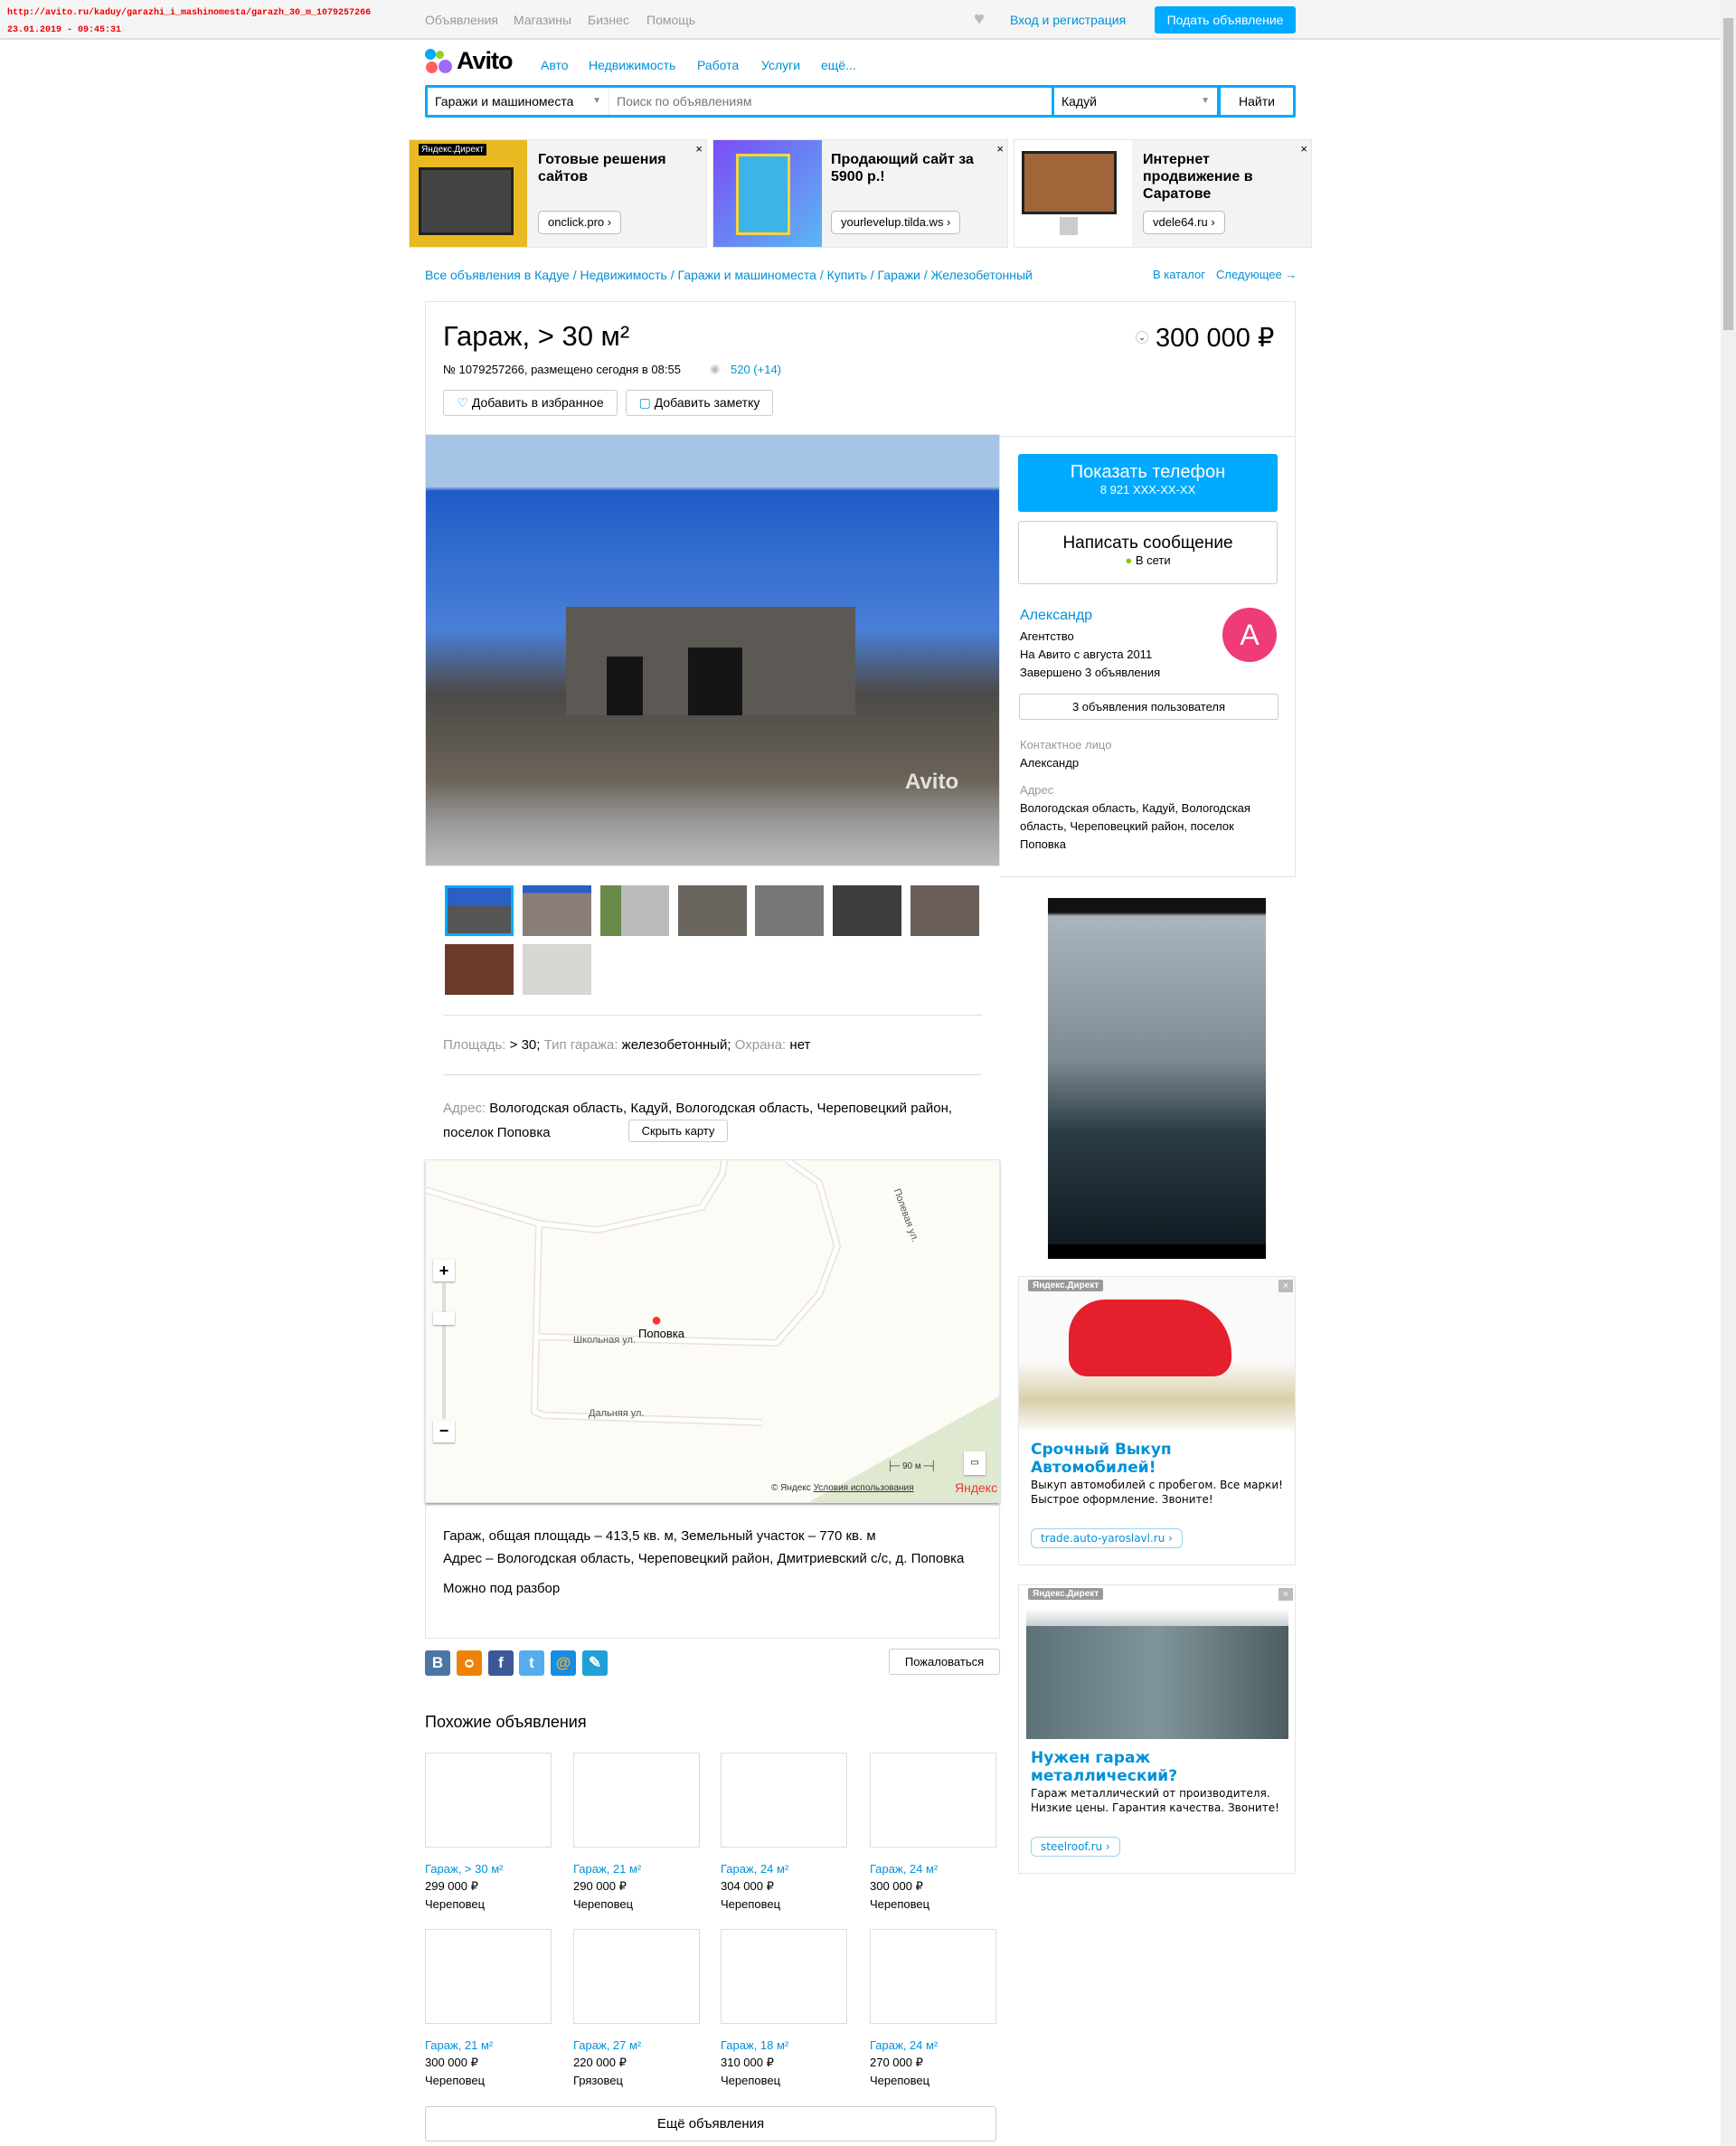 Image resolution: width=1736 pixels, height=2146 pixels. I want to click on next-link: Следующее →, so click(1256, 274).